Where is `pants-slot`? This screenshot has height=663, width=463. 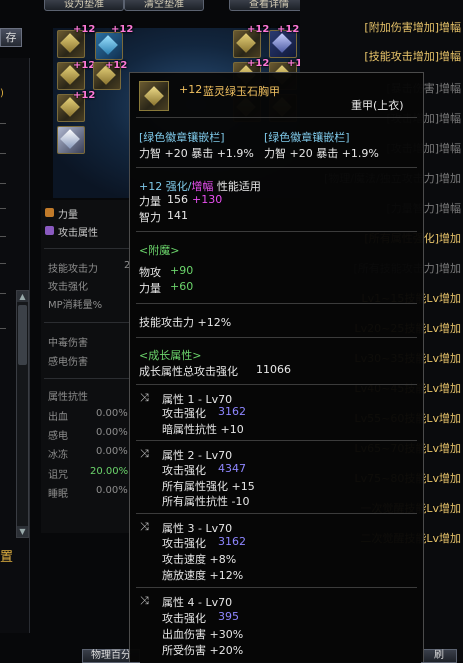 pants-slot is located at coordinates (71, 140).